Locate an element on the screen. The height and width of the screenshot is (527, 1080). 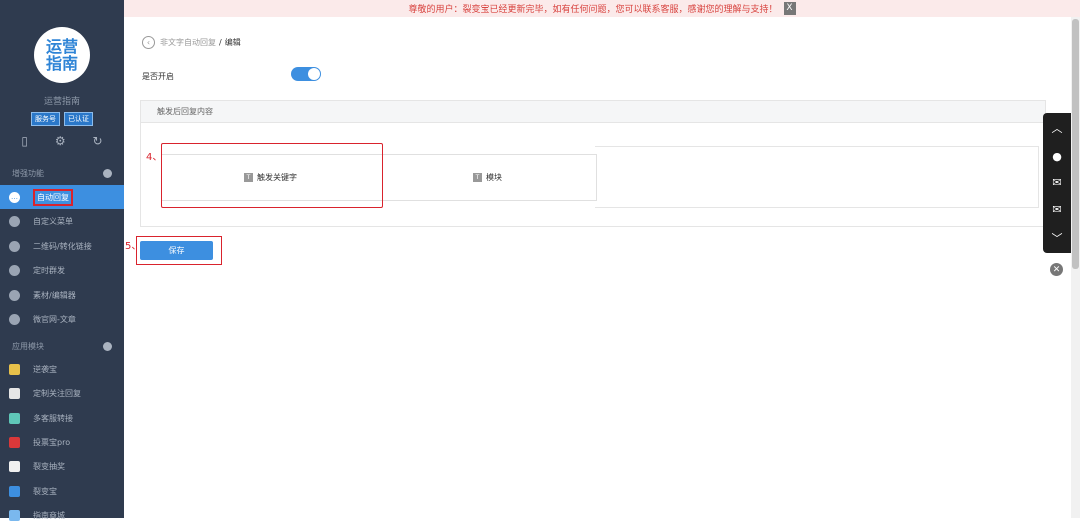
floating-contact-bar: ︿ ● ✉ ✉ ﹀ is located at coordinates (1057, 183).